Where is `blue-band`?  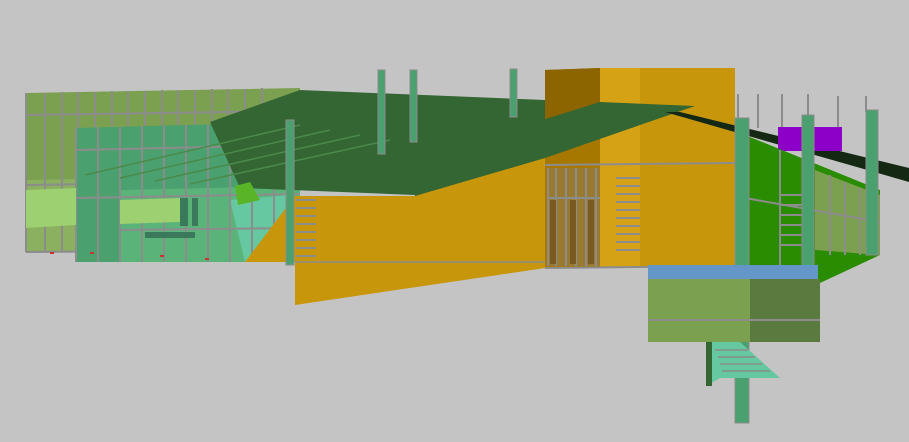
blue-band is located at coordinates (733, 272).